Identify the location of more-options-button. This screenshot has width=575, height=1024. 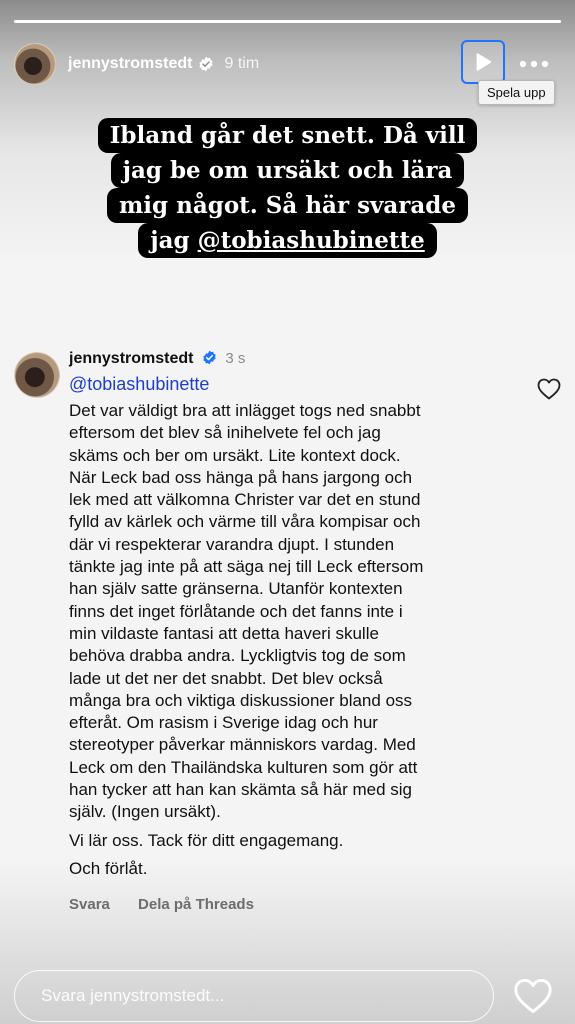
(534, 64).